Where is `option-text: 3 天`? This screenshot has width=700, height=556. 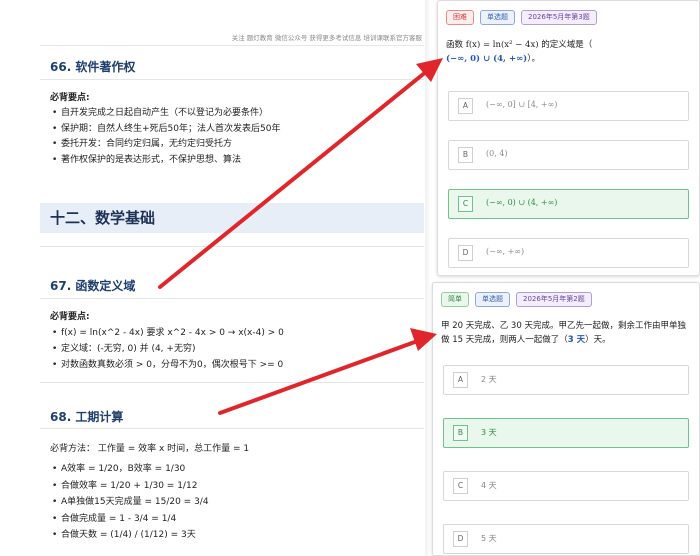 option-text: 3 天 is located at coordinates (489, 432).